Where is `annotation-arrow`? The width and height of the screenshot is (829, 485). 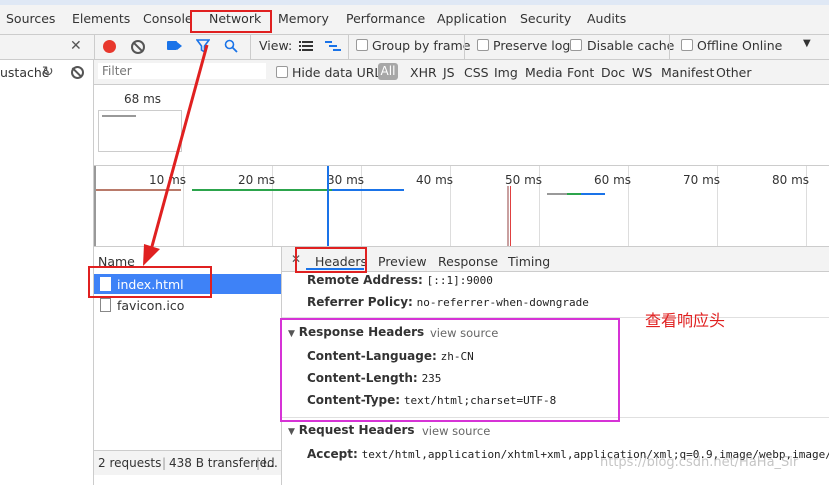 annotation-arrow is located at coordinates (176, 155).